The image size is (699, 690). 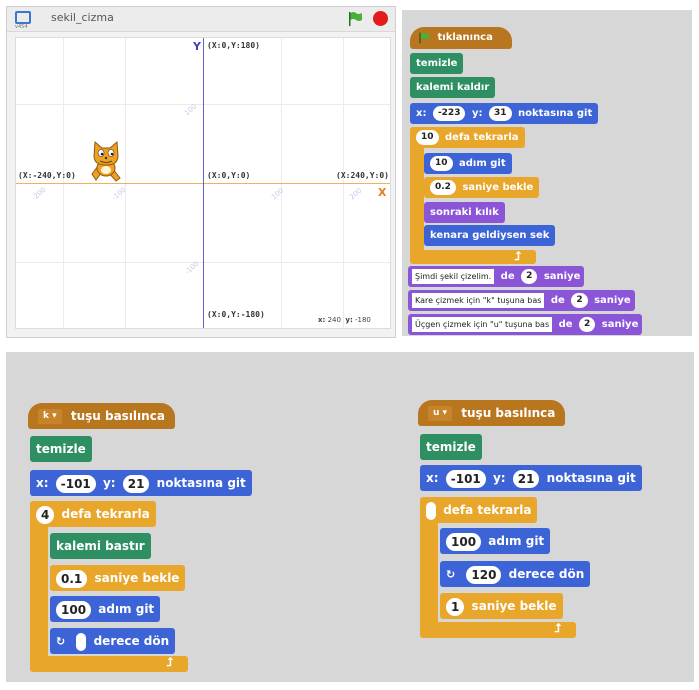 I want to click on wait-block: 0.2 saniye bekle, so click(x=482, y=187).